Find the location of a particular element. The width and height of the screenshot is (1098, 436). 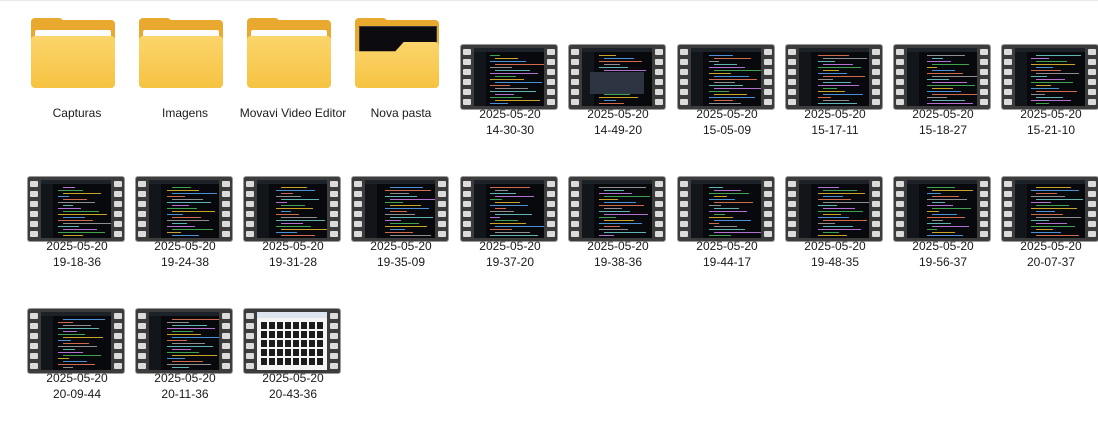

video-file-name-time: 15-05-09 is located at coordinates (727, 130).